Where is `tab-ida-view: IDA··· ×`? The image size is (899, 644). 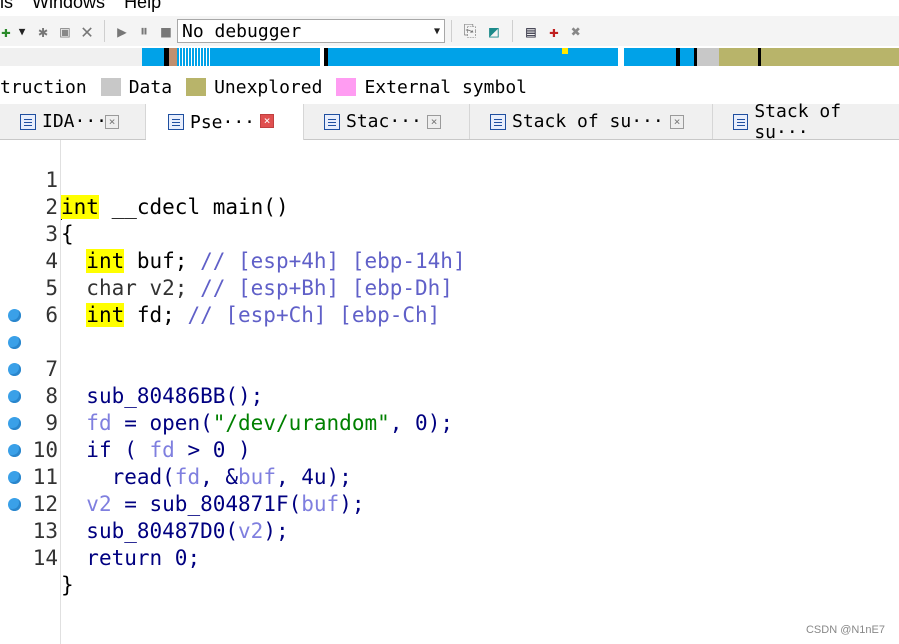 tab-ida-view: IDA··· × is located at coordinates (73, 121).